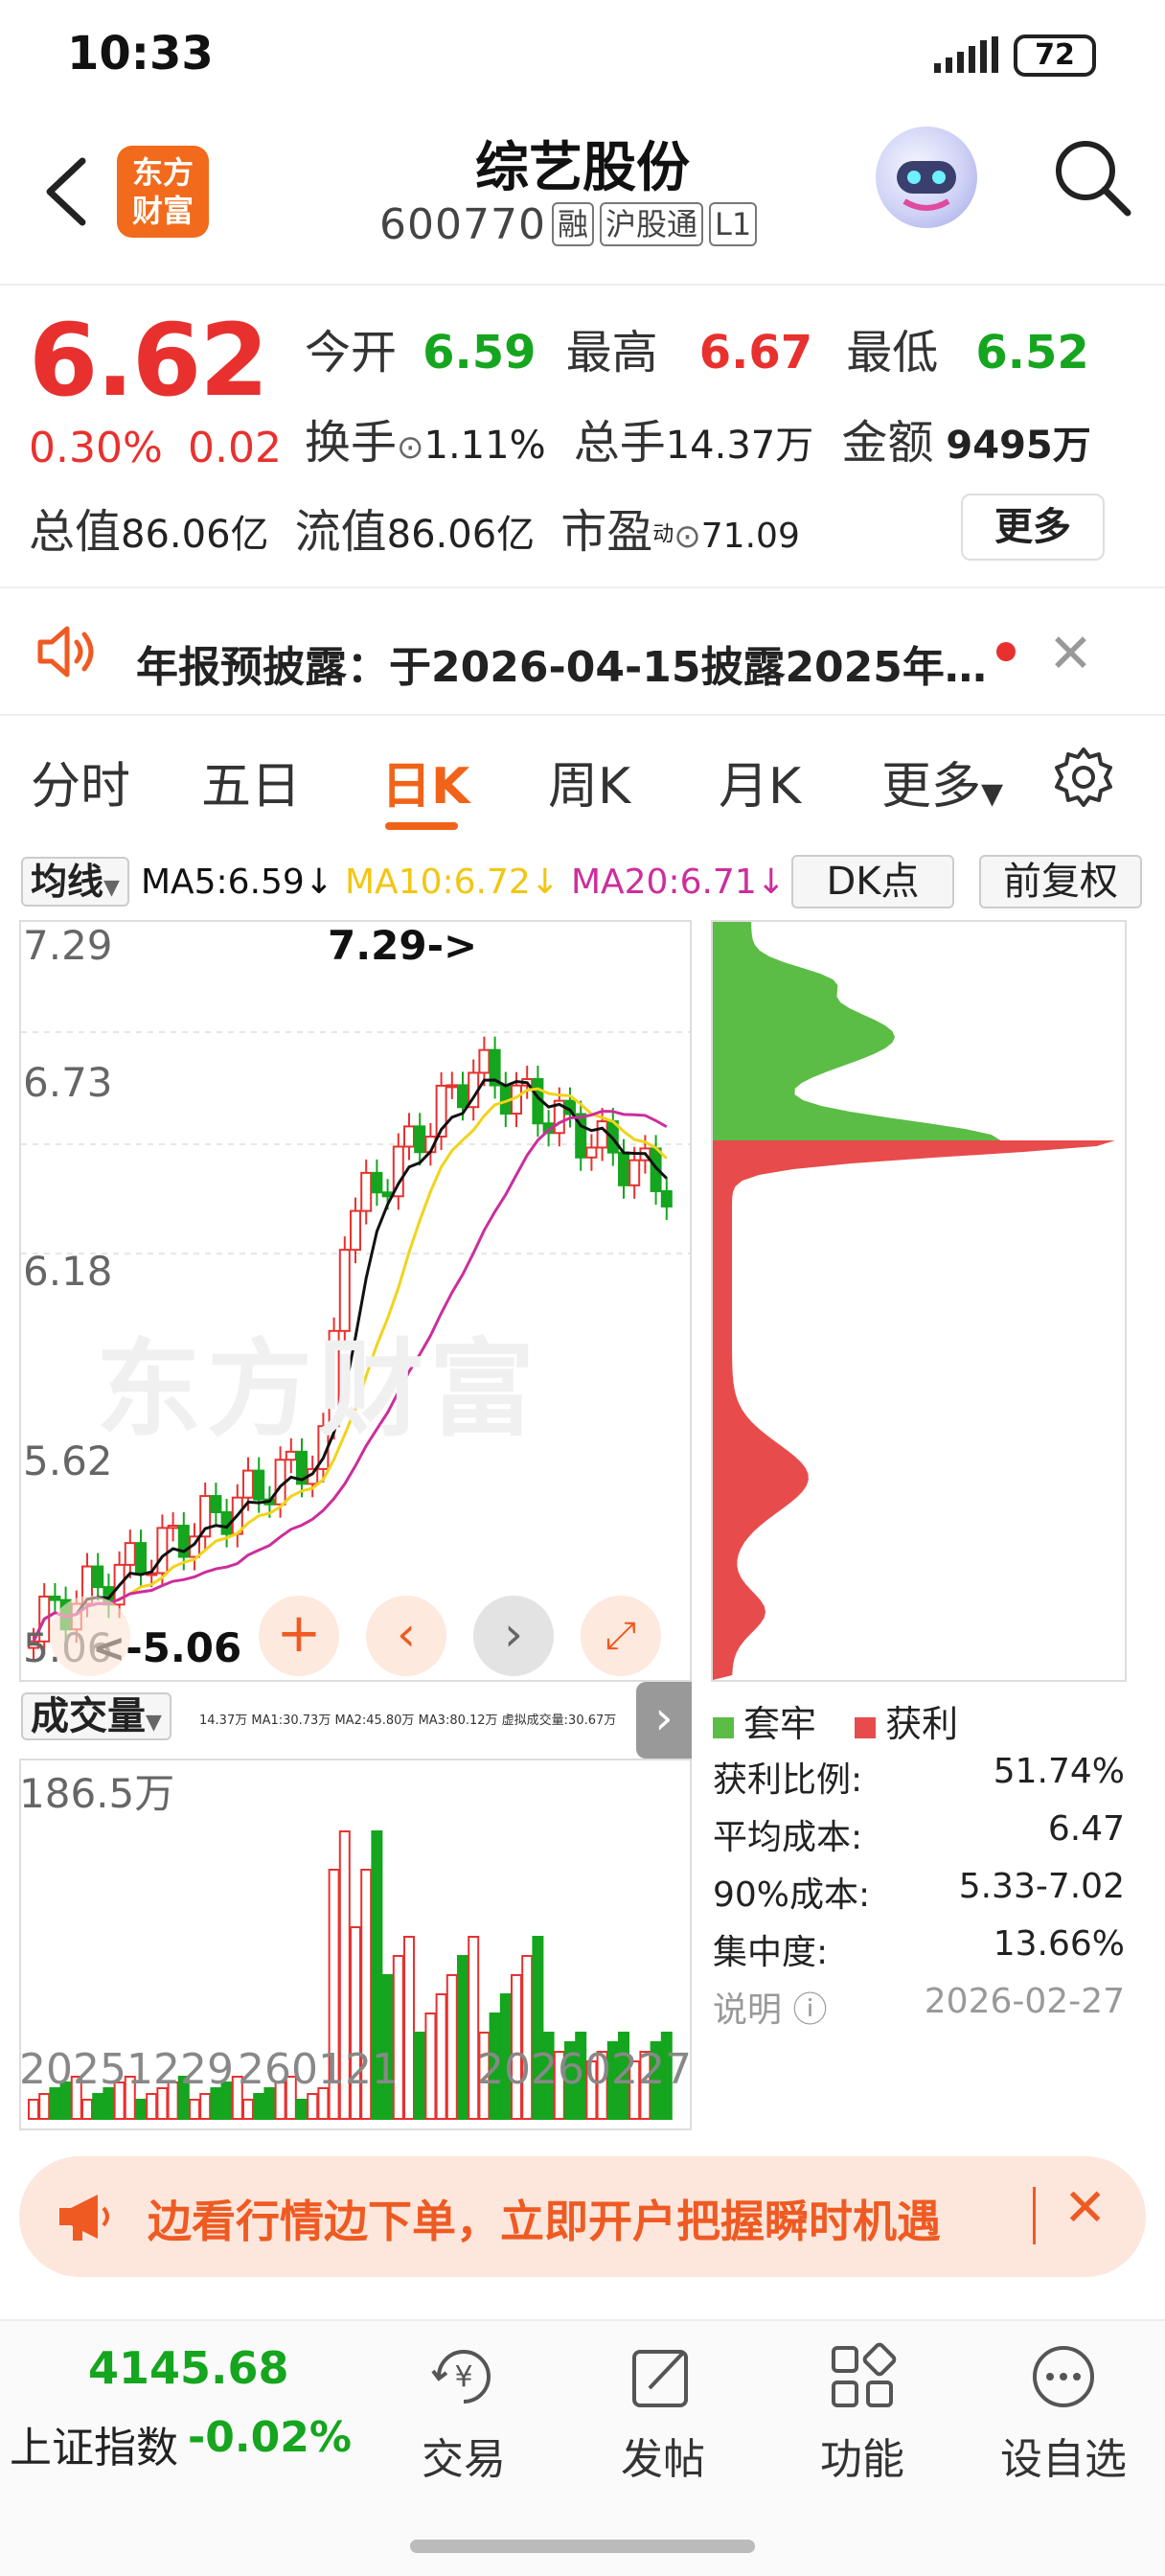 The height and width of the screenshot is (2576, 1165). What do you see at coordinates (411, 447) in the screenshot?
I see `info-icon: ⊙` at bounding box center [411, 447].